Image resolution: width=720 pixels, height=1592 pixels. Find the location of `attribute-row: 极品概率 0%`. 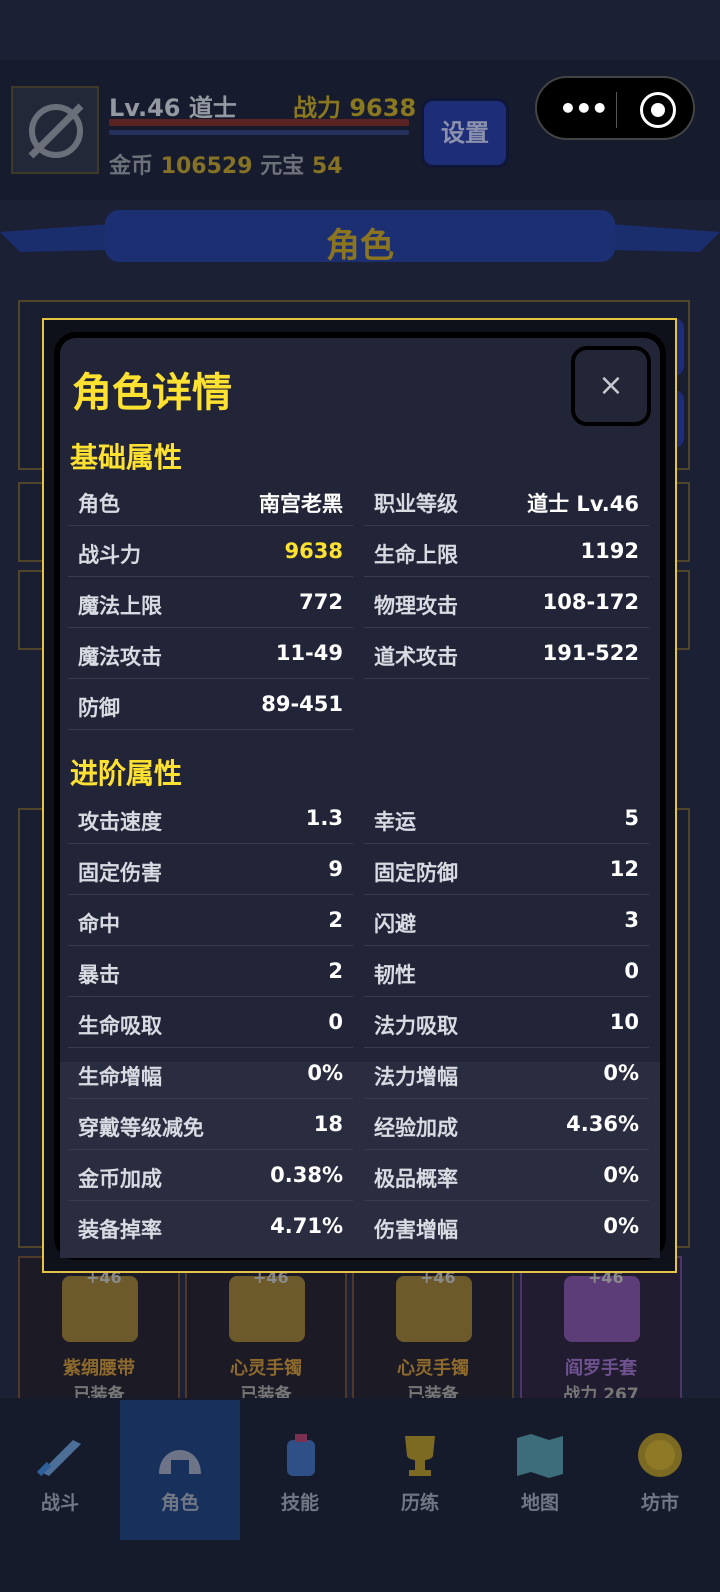

attribute-row: 极品概率 0% is located at coordinates (506, 1176).